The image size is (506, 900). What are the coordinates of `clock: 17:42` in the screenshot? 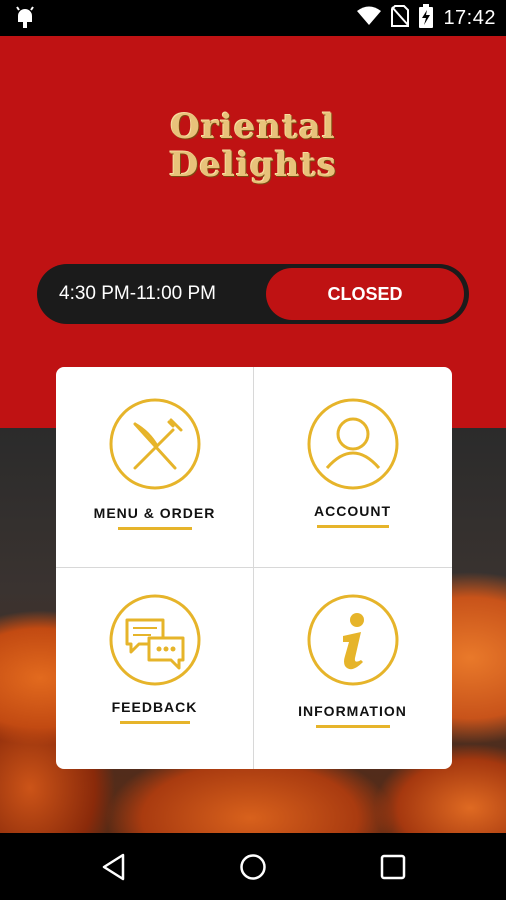 It's located at (469, 17).